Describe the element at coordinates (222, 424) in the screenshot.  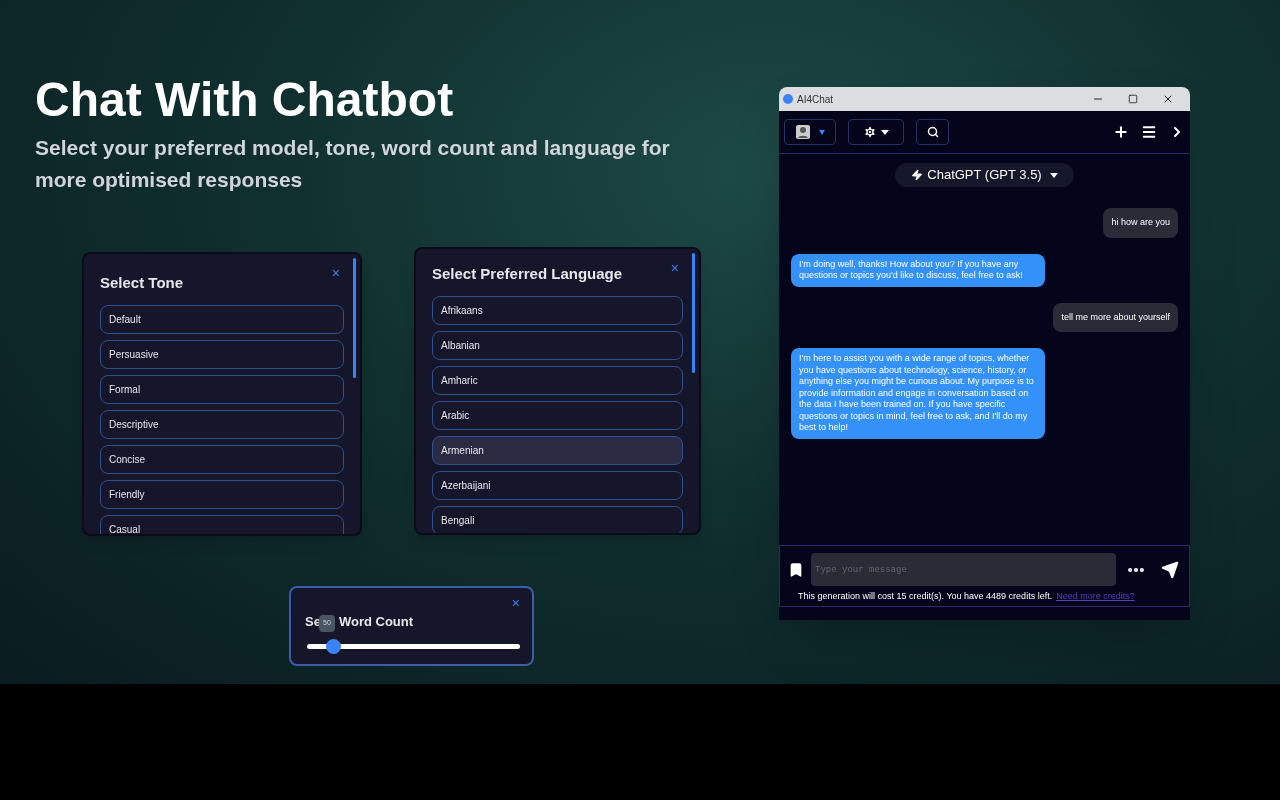
I see `option-item: Descriptive` at that location.